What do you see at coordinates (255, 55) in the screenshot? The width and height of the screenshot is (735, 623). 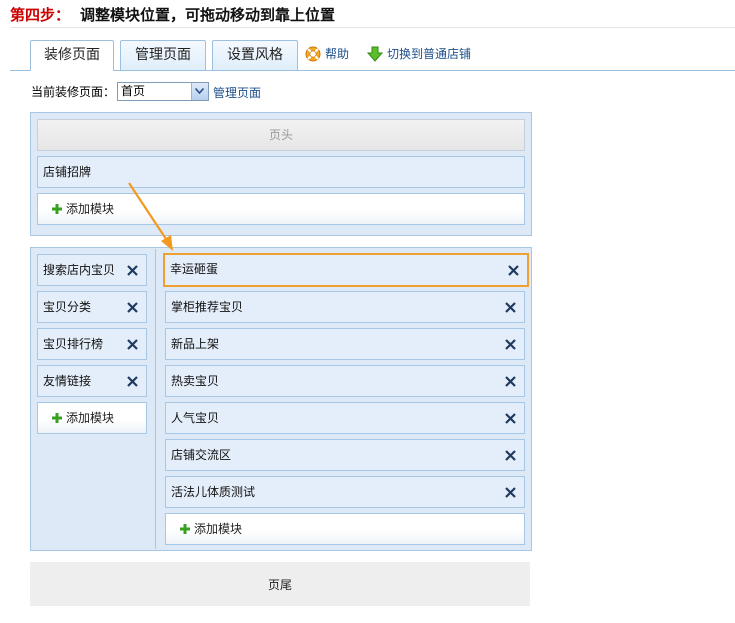 I see `tab-set-style: 设置风格` at bounding box center [255, 55].